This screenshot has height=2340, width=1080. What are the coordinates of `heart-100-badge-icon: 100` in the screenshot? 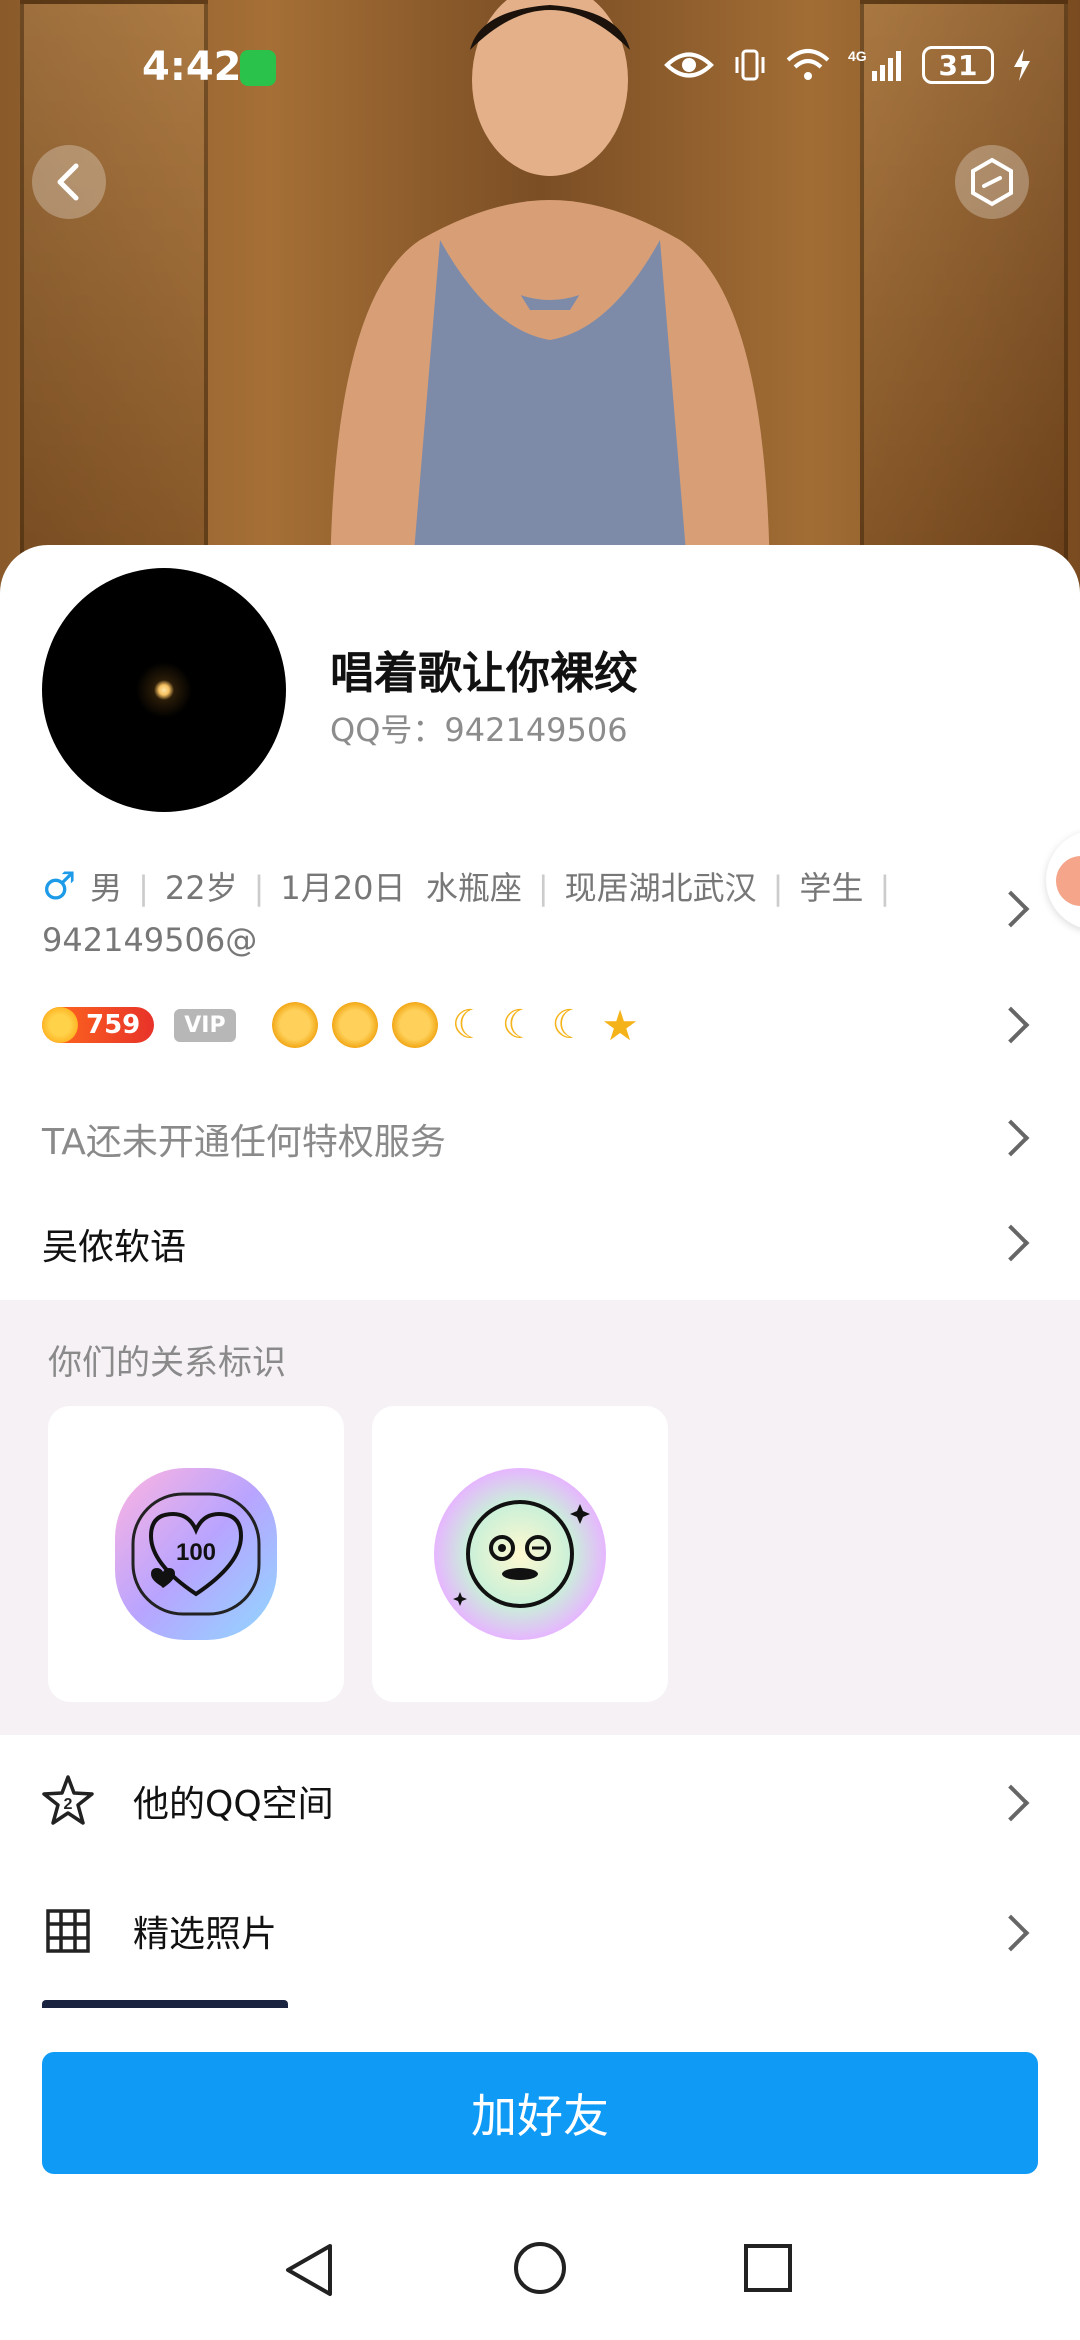 It's located at (196, 1554).